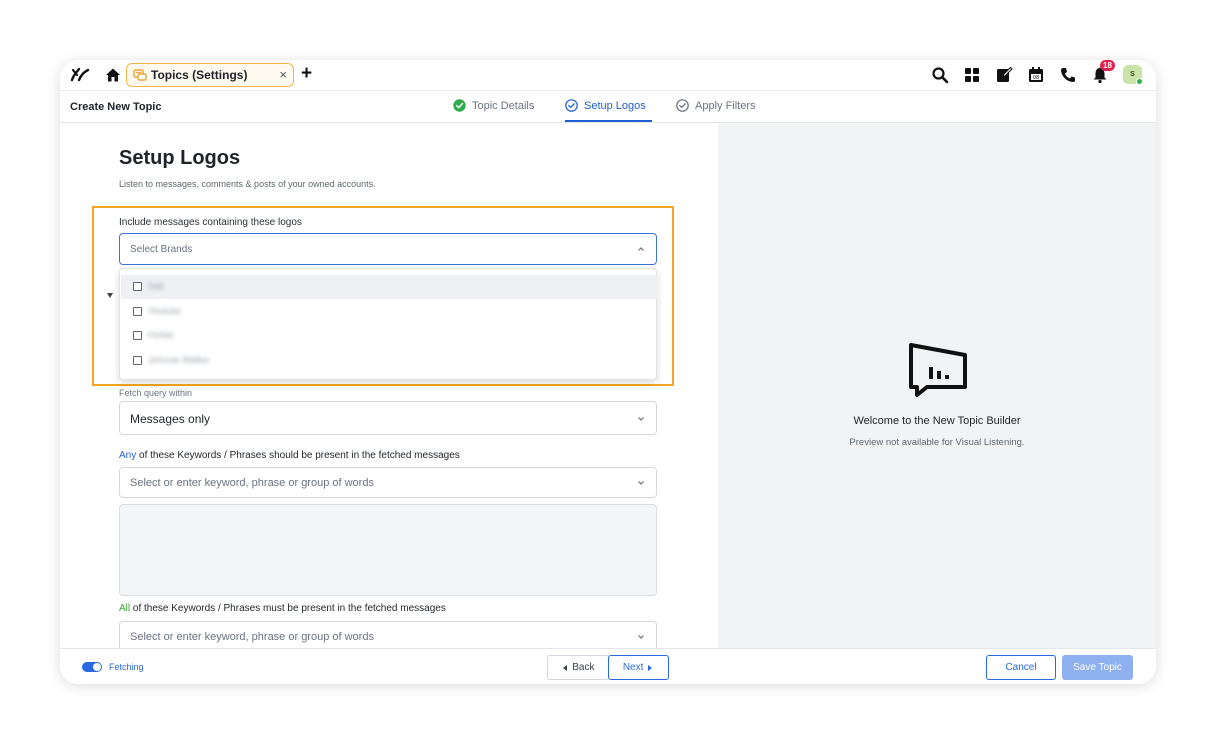  Describe the element at coordinates (389, 336) in the screenshot. I see `brand-option: Ferbie` at that location.